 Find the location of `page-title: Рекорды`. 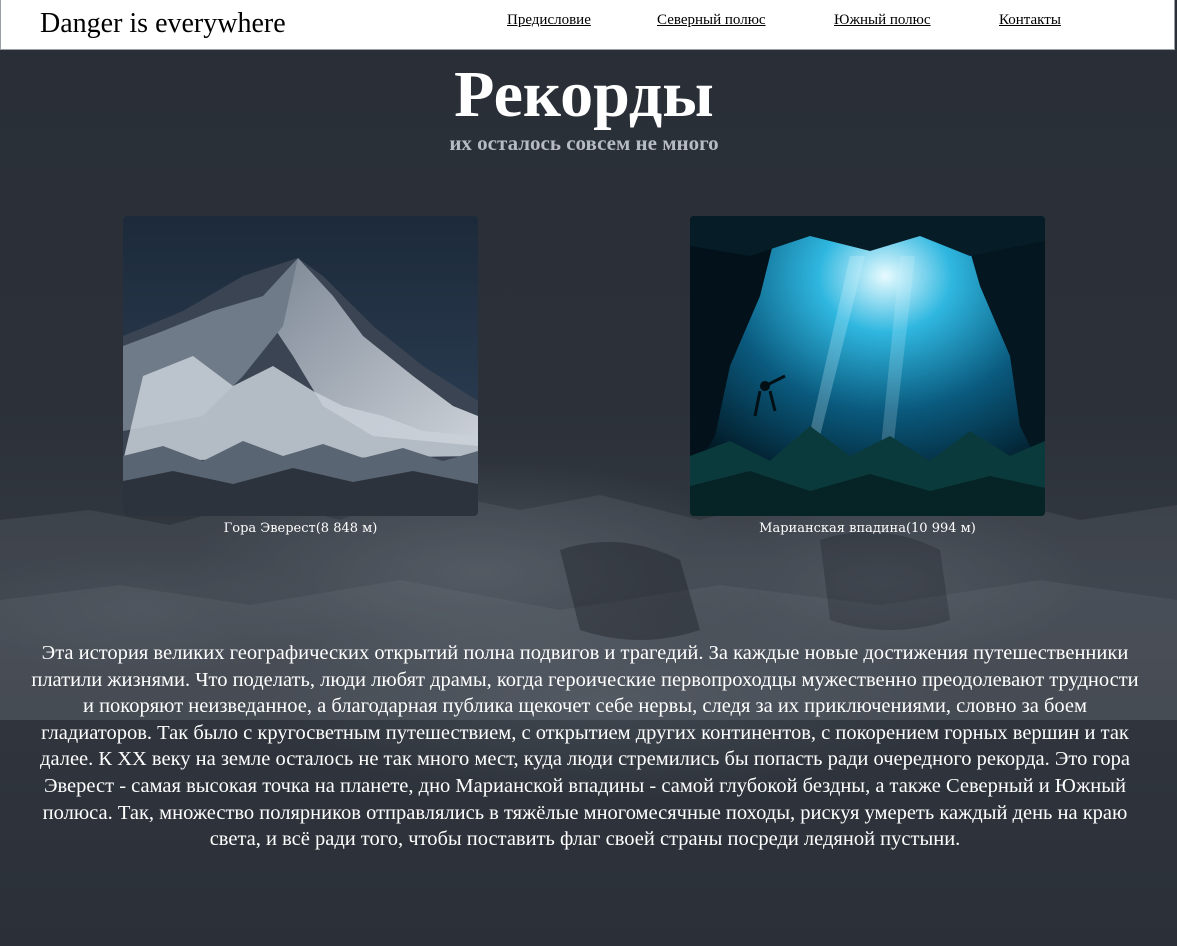

page-title: Рекорды is located at coordinates (584, 94).